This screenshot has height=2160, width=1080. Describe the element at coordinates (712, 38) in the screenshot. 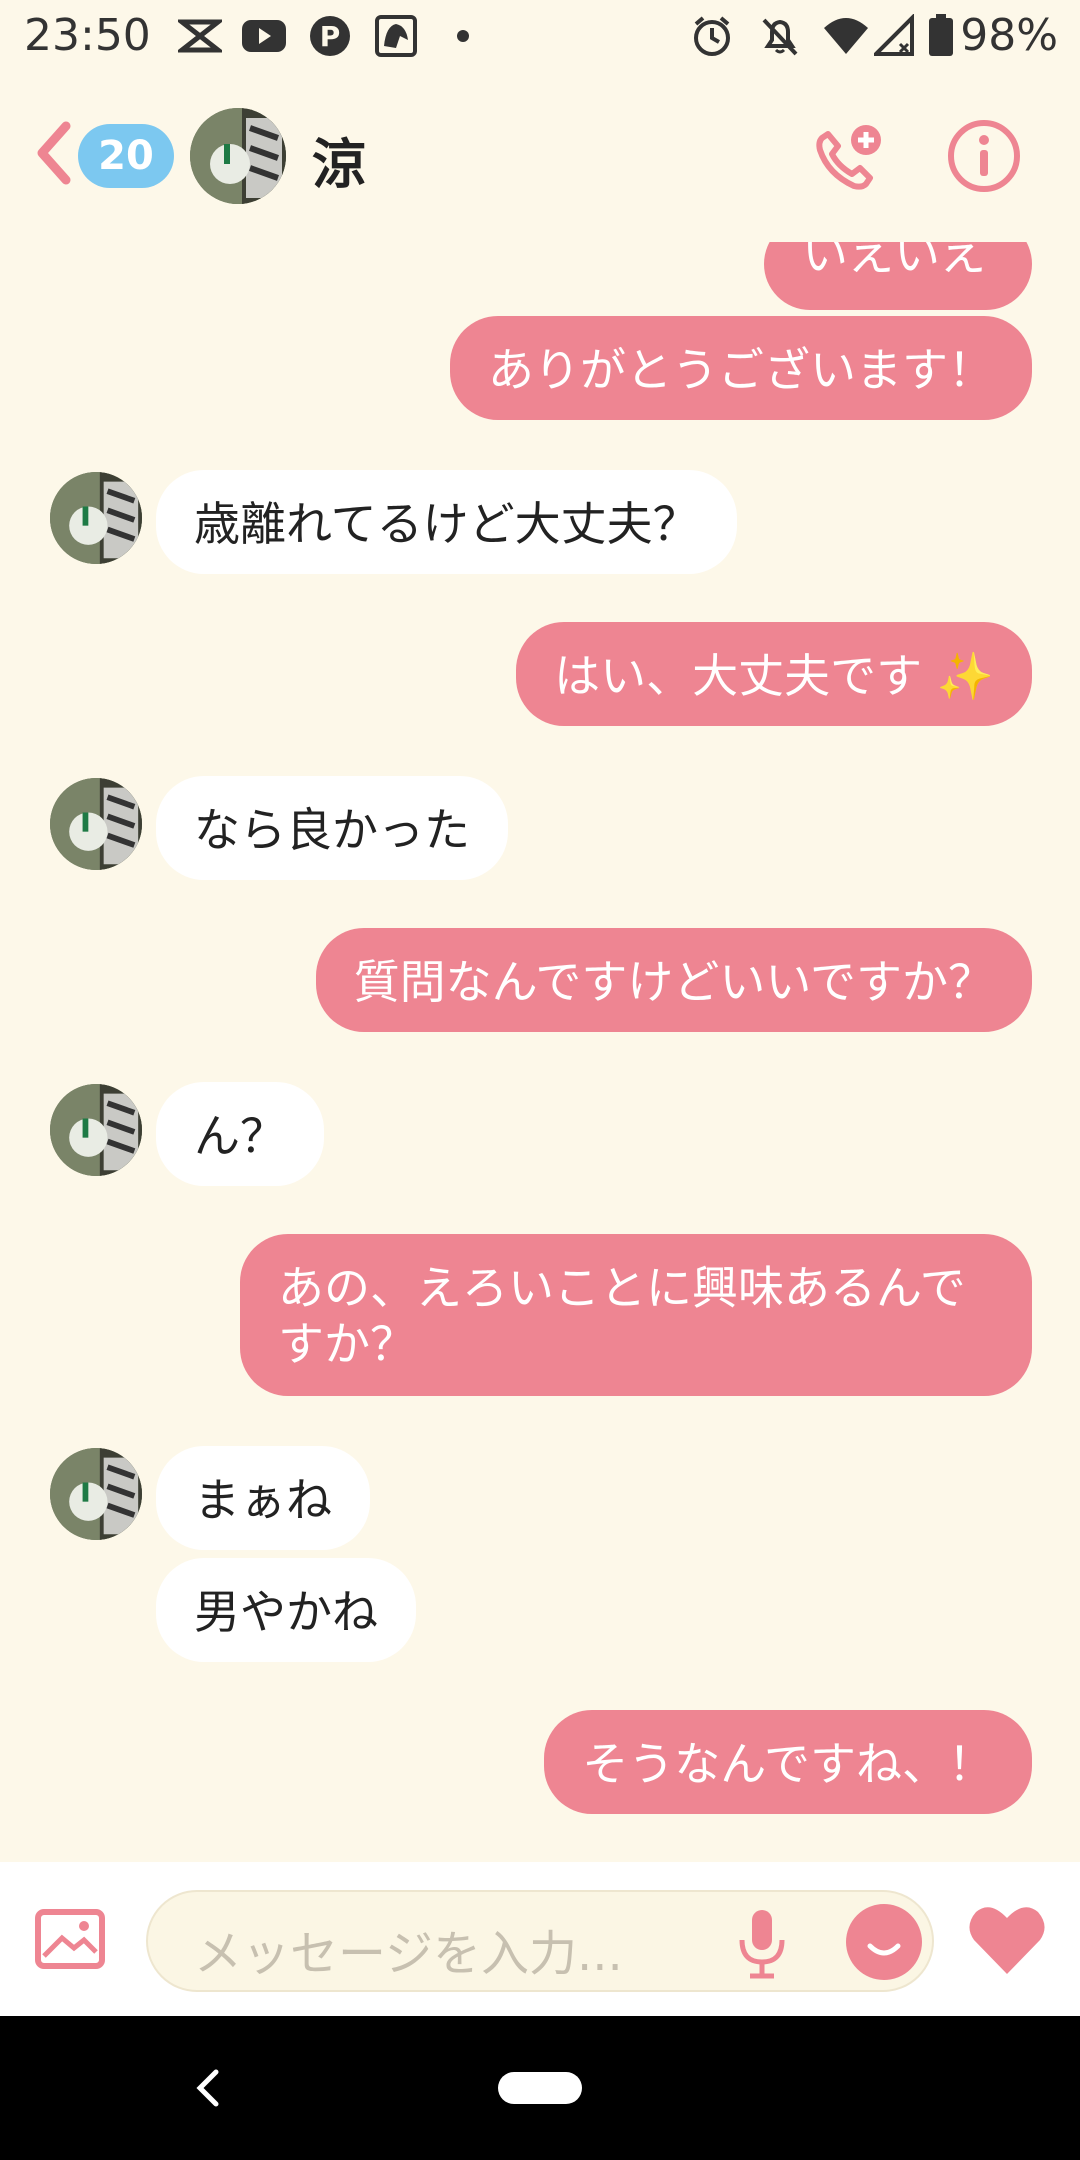

I see `alarm-icon` at that location.